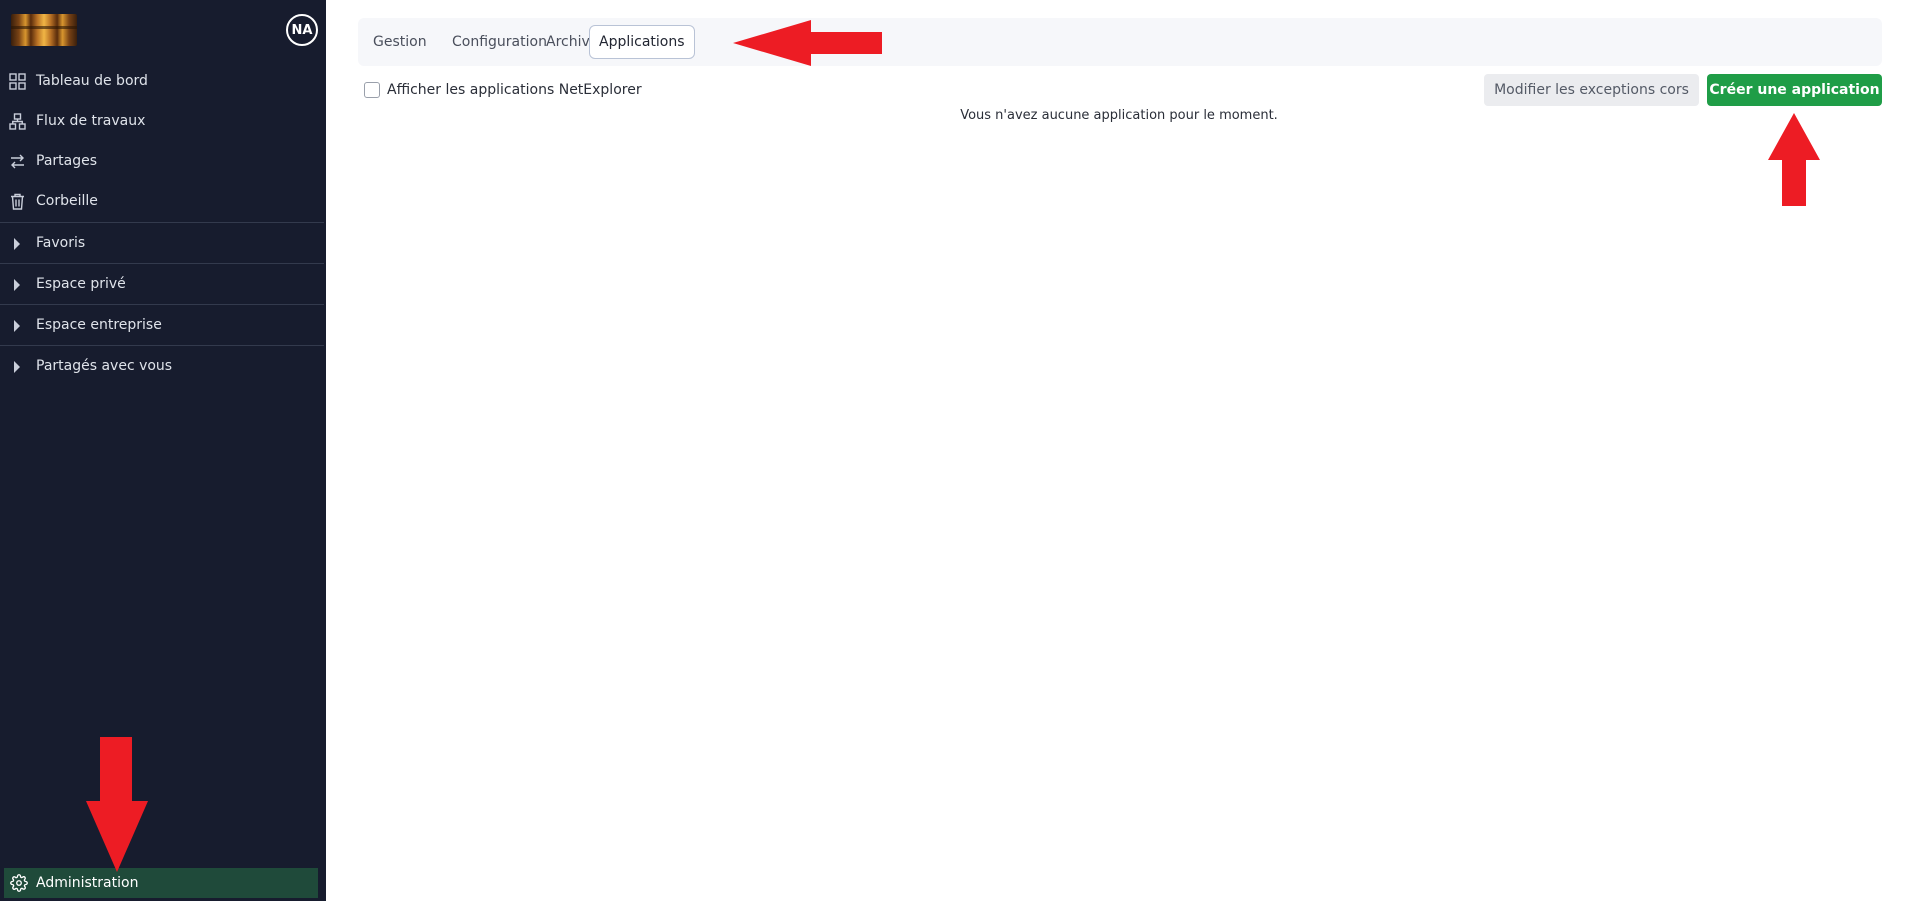 Image resolution: width=1912 pixels, height=901 pixels. What do you see at coordinates (807, 43) in the screenshot?
I see `annotation-arrow-left` at bounding box center [807, 43].